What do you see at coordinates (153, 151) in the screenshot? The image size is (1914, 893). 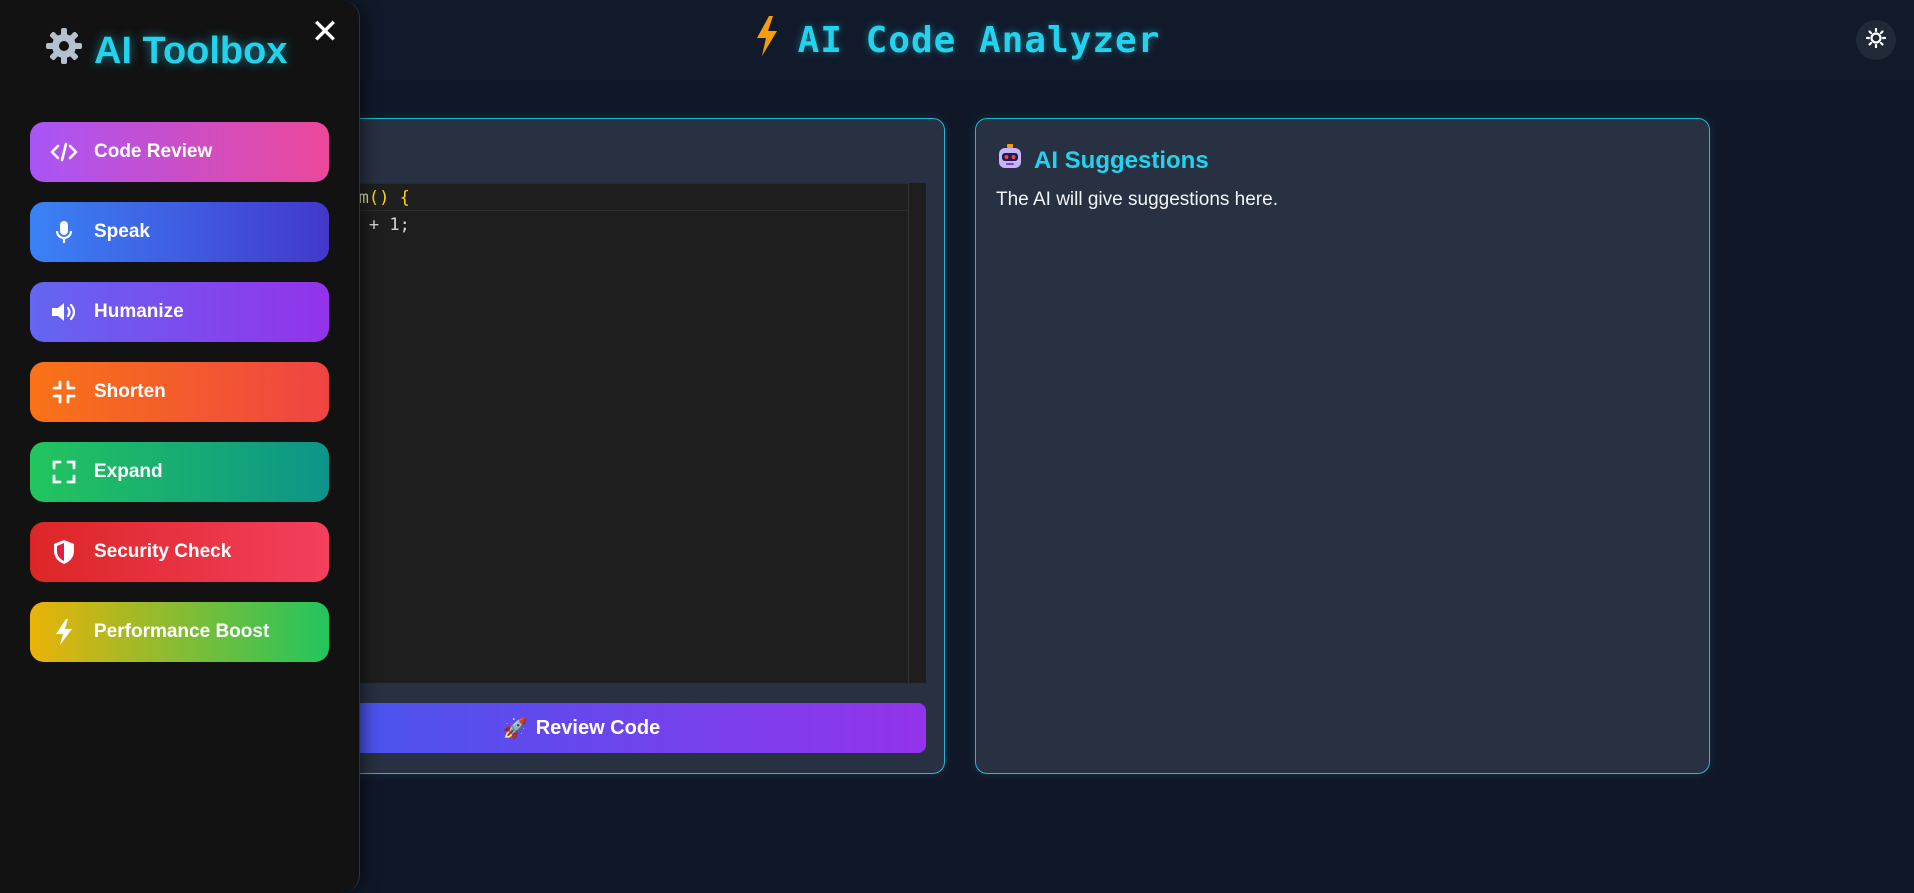 I see `tool-label: Code Review` at bounding box center [153, 151].